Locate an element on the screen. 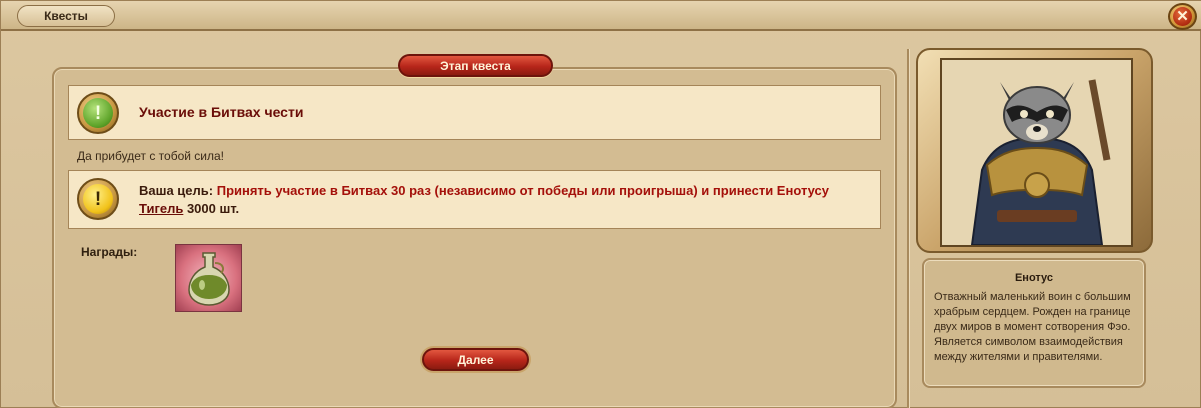 The width and height of the screenshot is (1201, 408). quest-goal-badge: ! is located at coordinates (98, 199).